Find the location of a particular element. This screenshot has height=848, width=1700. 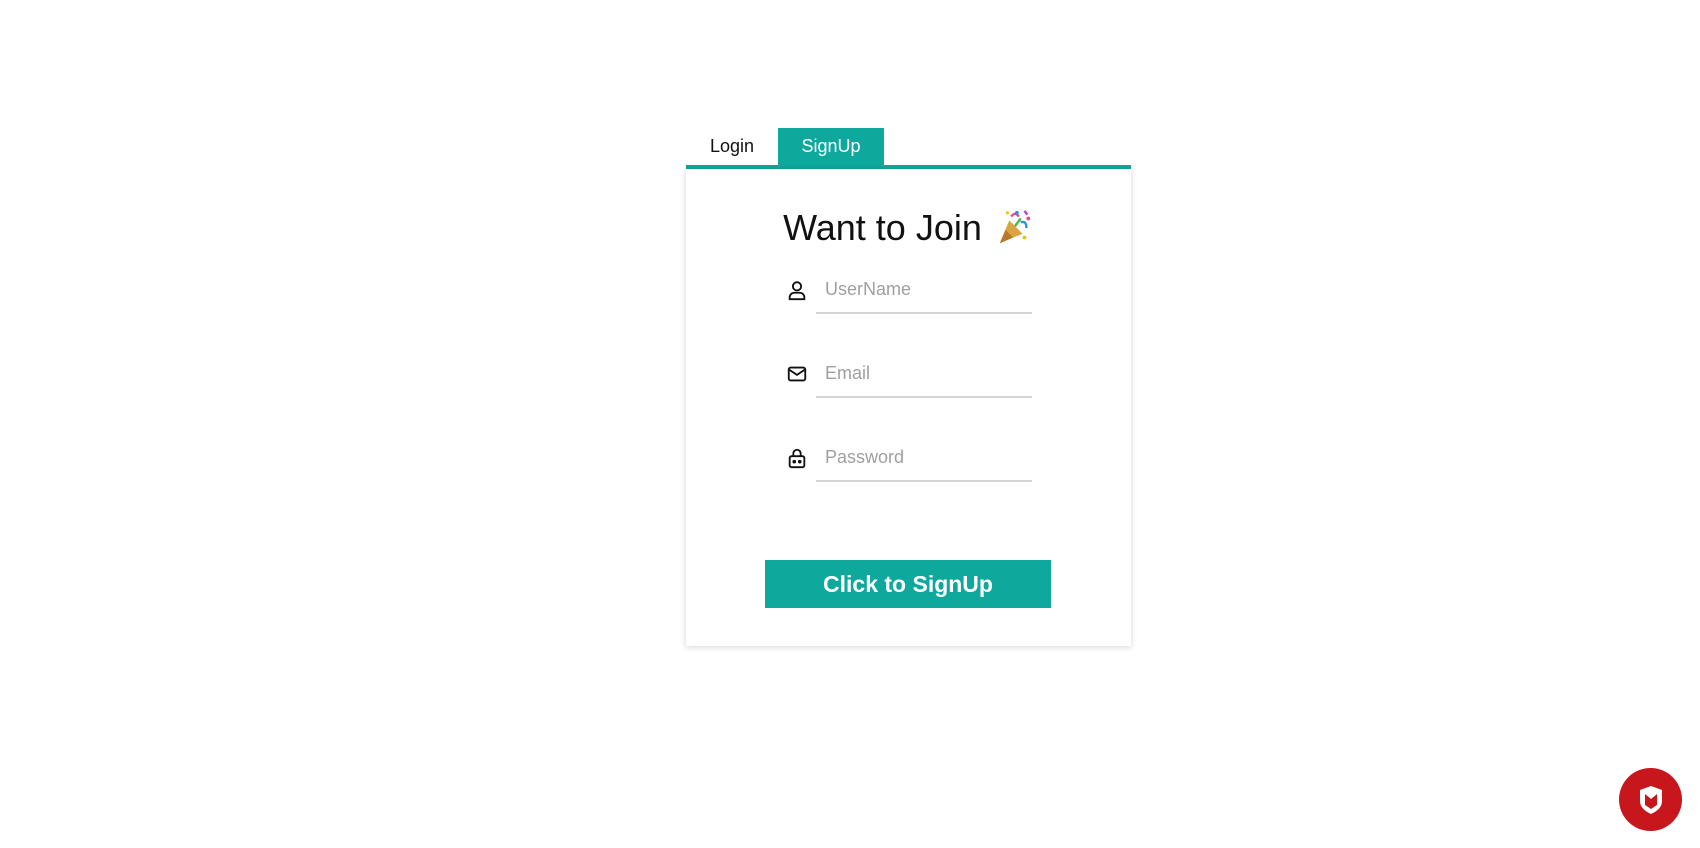

signup-submit-button: Click to SignUp is located at coordinates (908, 584).